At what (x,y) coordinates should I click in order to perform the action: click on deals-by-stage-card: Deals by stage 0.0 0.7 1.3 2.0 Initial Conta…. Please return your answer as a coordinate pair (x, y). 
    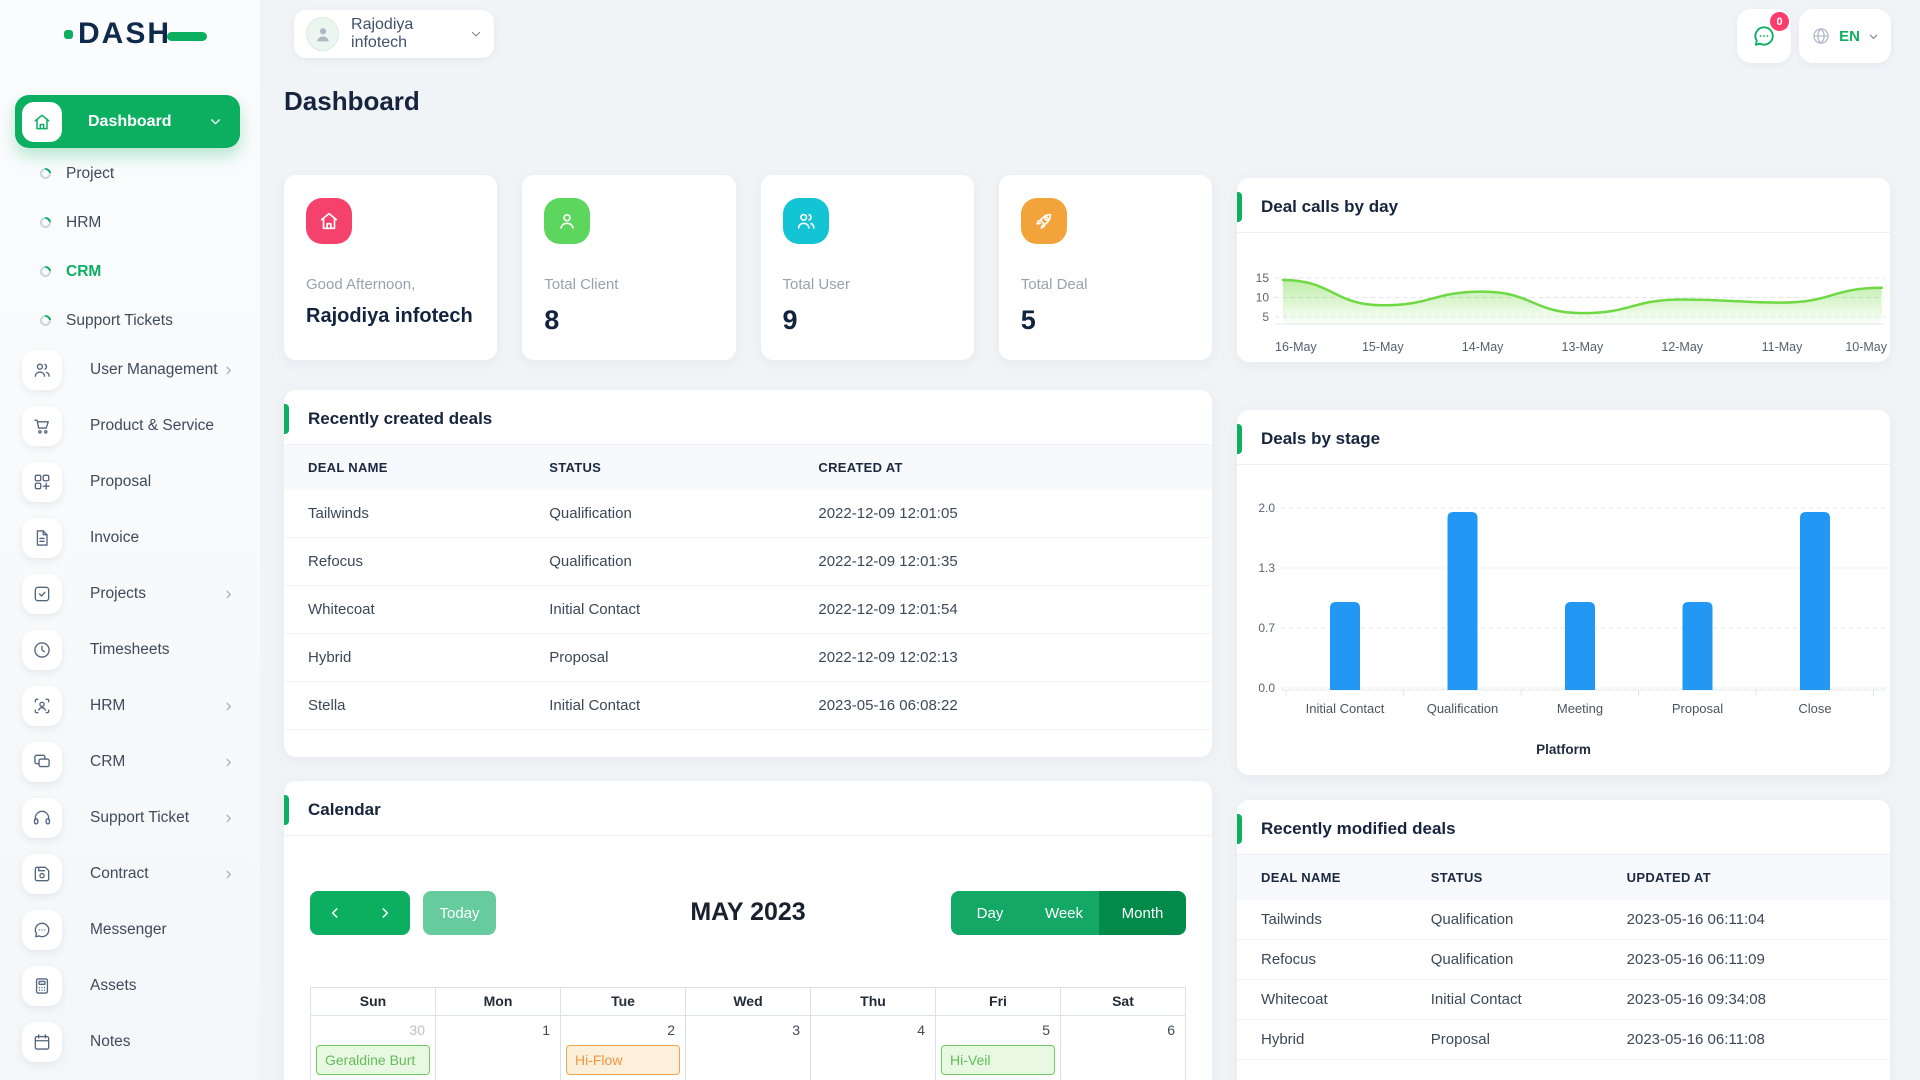
    Looking at the image, I should click on (1563, 592).